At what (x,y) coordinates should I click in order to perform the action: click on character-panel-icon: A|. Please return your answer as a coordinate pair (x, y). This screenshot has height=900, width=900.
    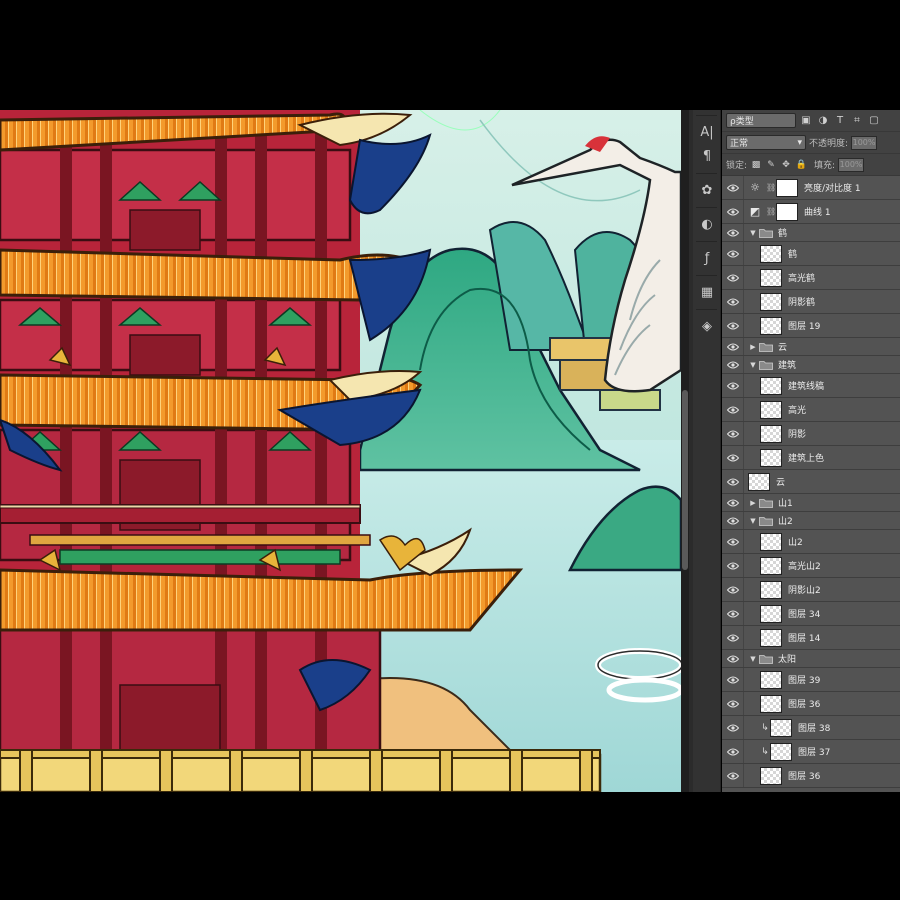
    Looking at the image, I should click on (707, 132).